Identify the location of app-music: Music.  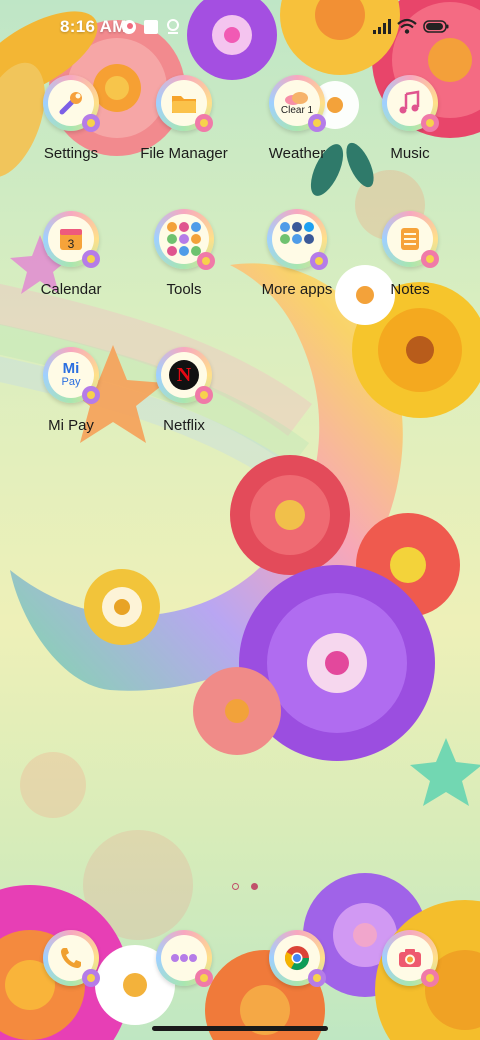
(410, 130).